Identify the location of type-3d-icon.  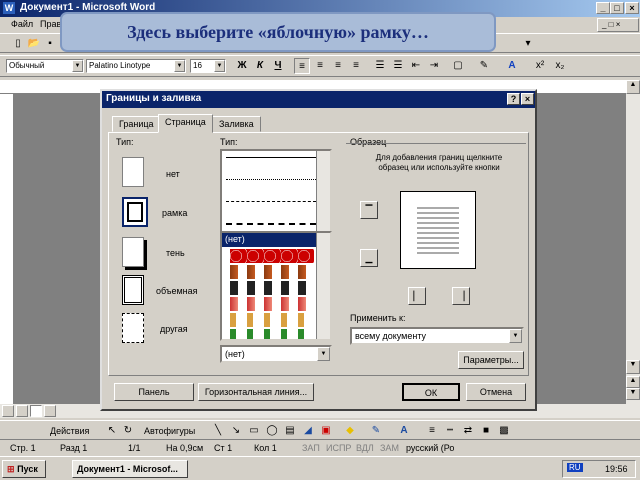
(133, 290).